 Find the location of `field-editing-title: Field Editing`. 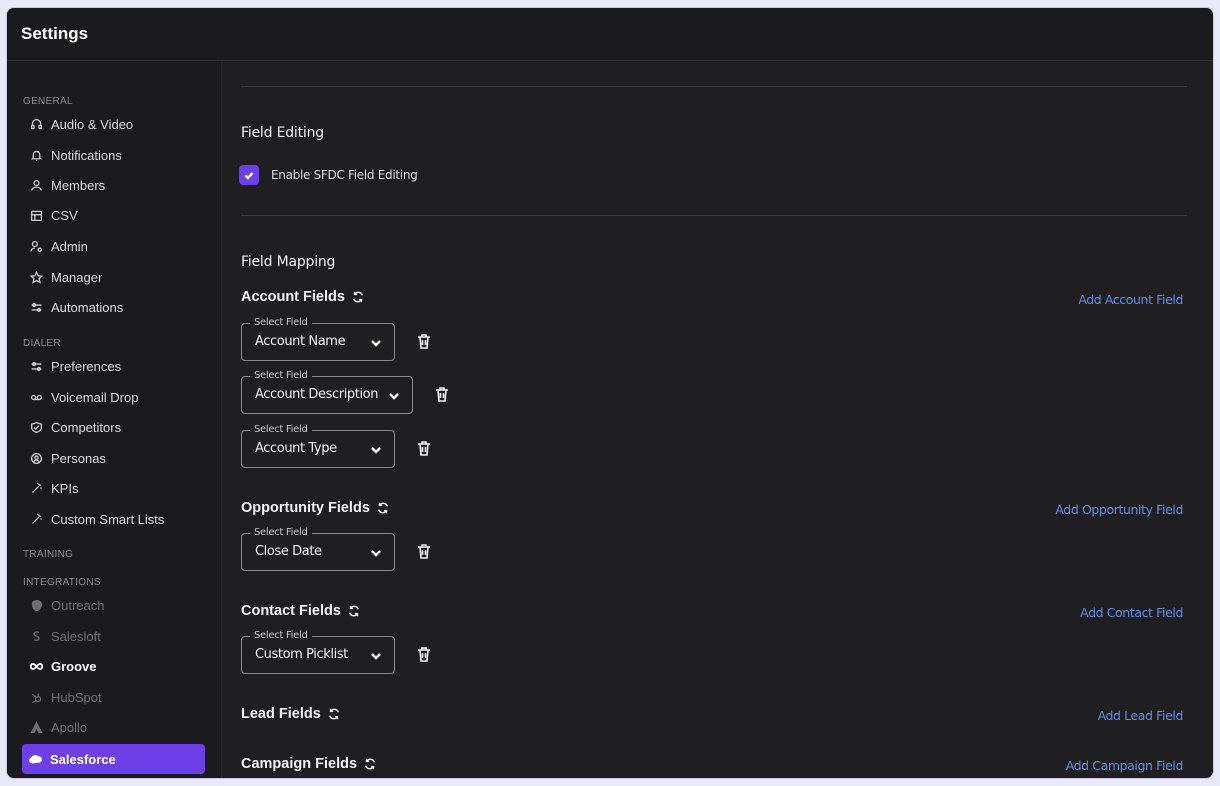

field-editing-title: Field Editing is located at coordinates (282, 133).